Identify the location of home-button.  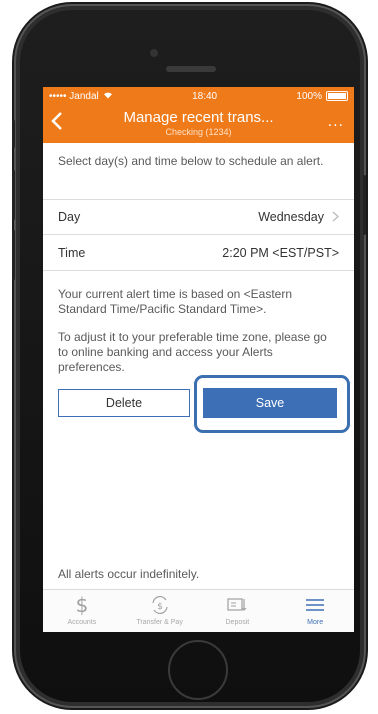
(198, 670).